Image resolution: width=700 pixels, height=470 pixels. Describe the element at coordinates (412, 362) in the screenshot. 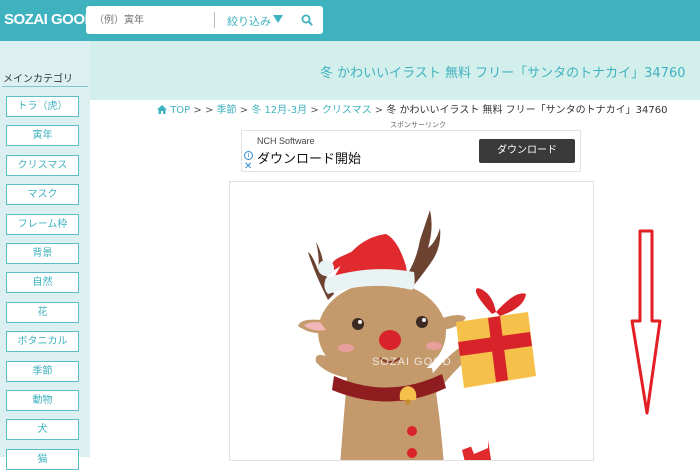

I see `watermark: SOZAI GOOD` at that location.